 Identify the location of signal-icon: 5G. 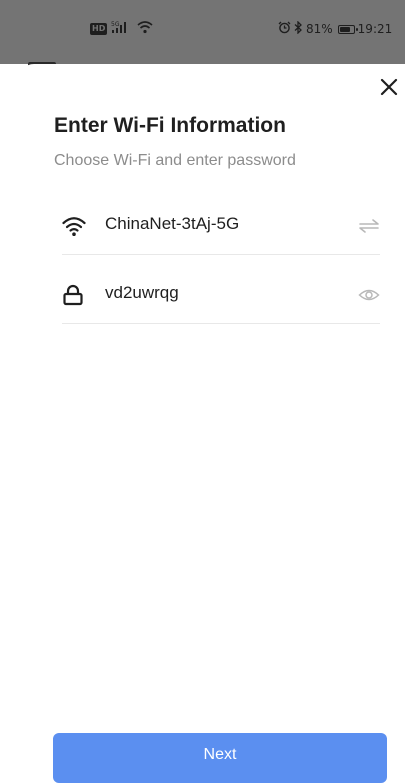
(122, 29).